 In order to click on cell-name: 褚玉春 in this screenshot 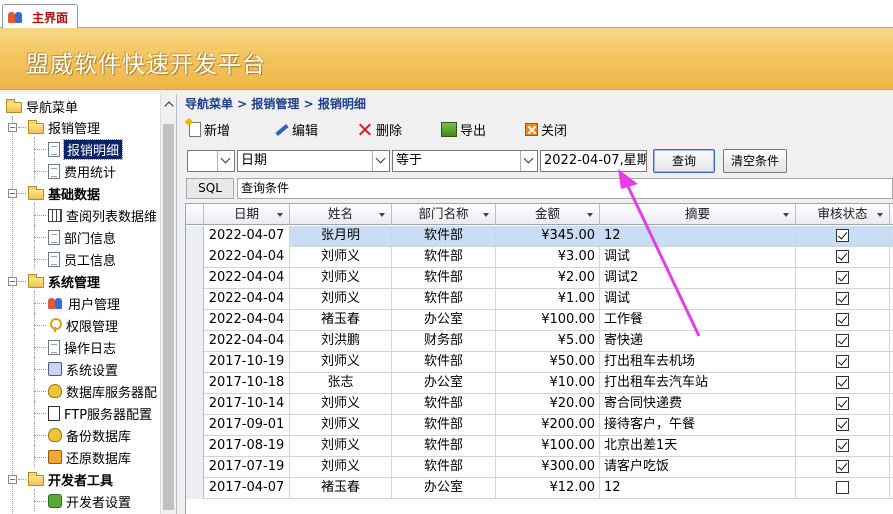, I will do `click(341, 320)`.